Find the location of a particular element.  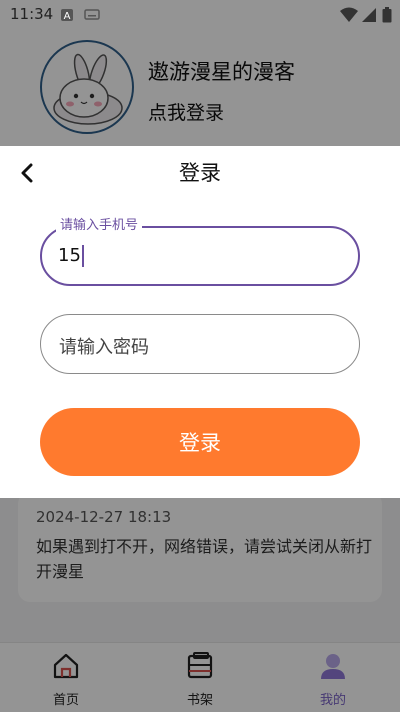

battery-icon is located at coordinates (387, 17).